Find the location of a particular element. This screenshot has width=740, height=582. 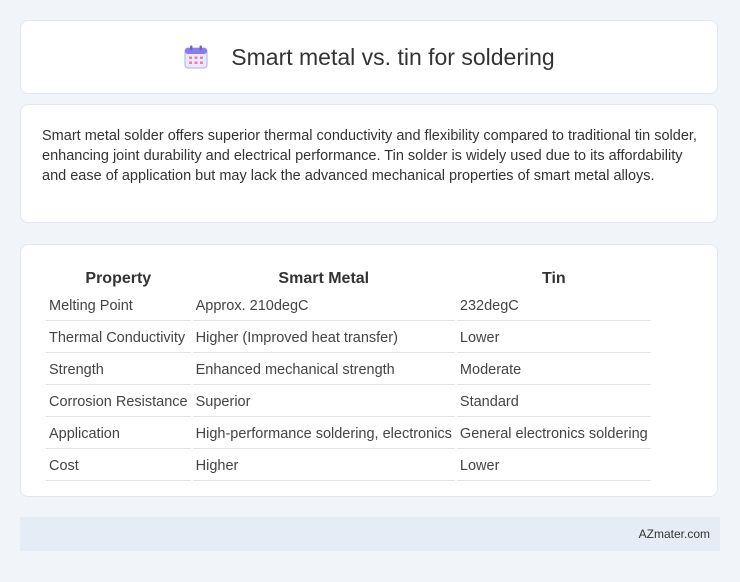

table-cell: Thermal Conductivity is located at coordinates (118, 338).